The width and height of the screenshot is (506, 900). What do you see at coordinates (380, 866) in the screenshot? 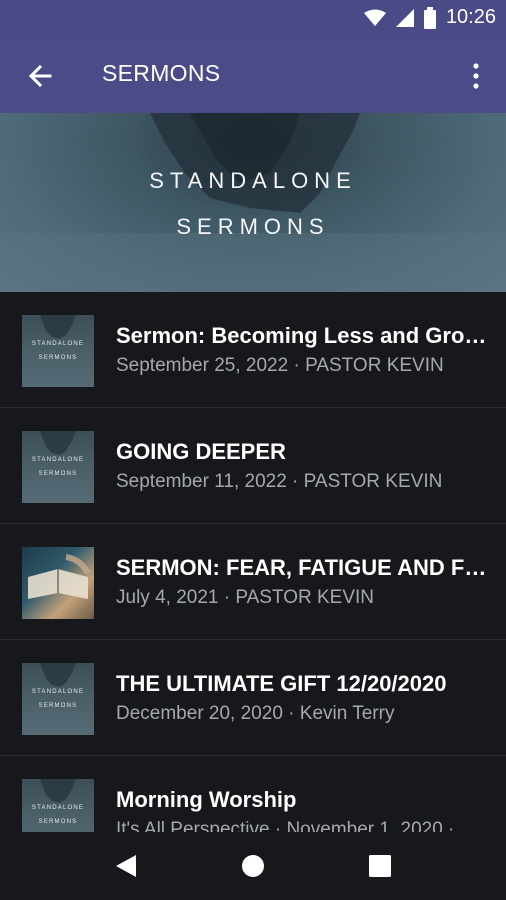
I see `nav-recents-icon` at bounding box center [380, 866].